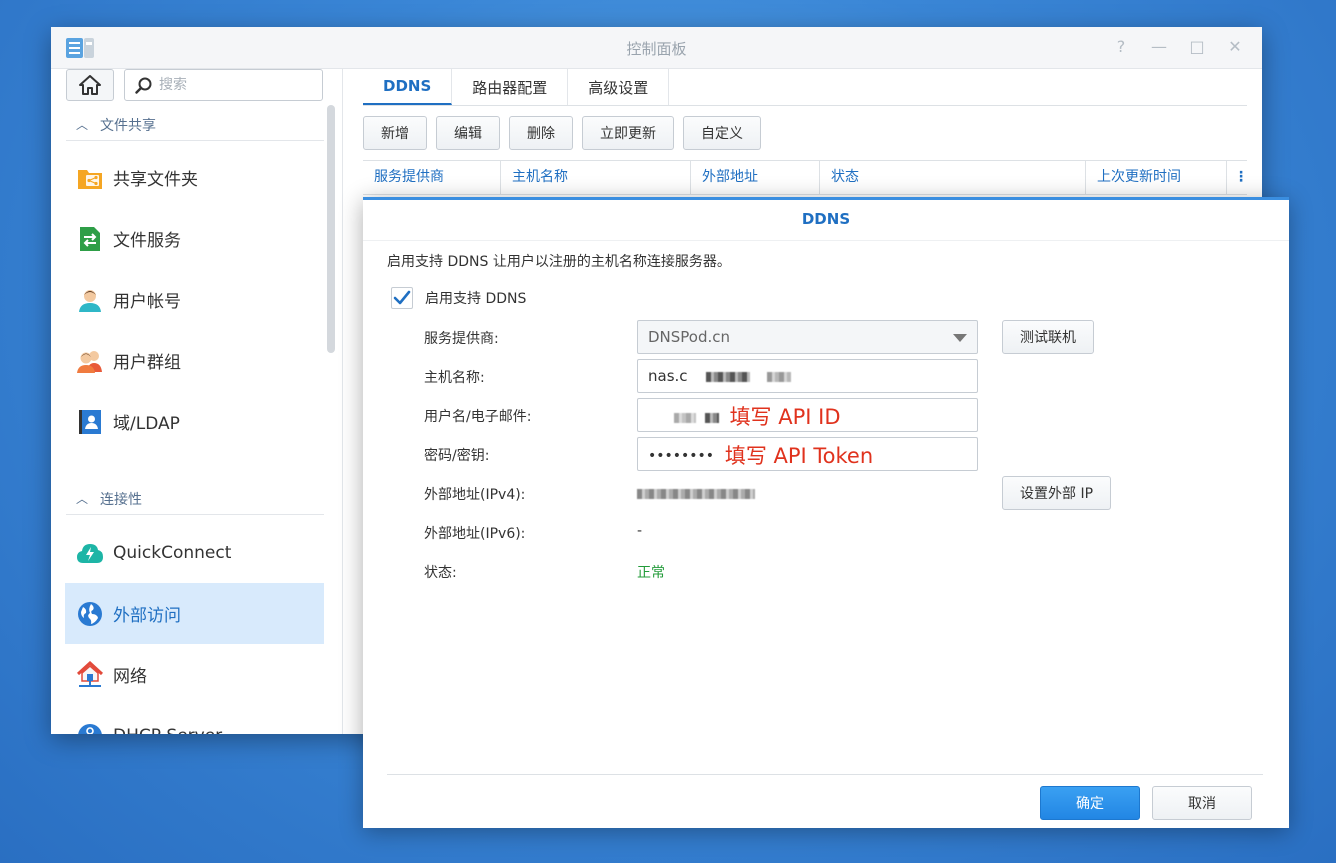 The height and width of the screenshot is (863, 1336). I want to click on ipv4-value, so click(696, 494).